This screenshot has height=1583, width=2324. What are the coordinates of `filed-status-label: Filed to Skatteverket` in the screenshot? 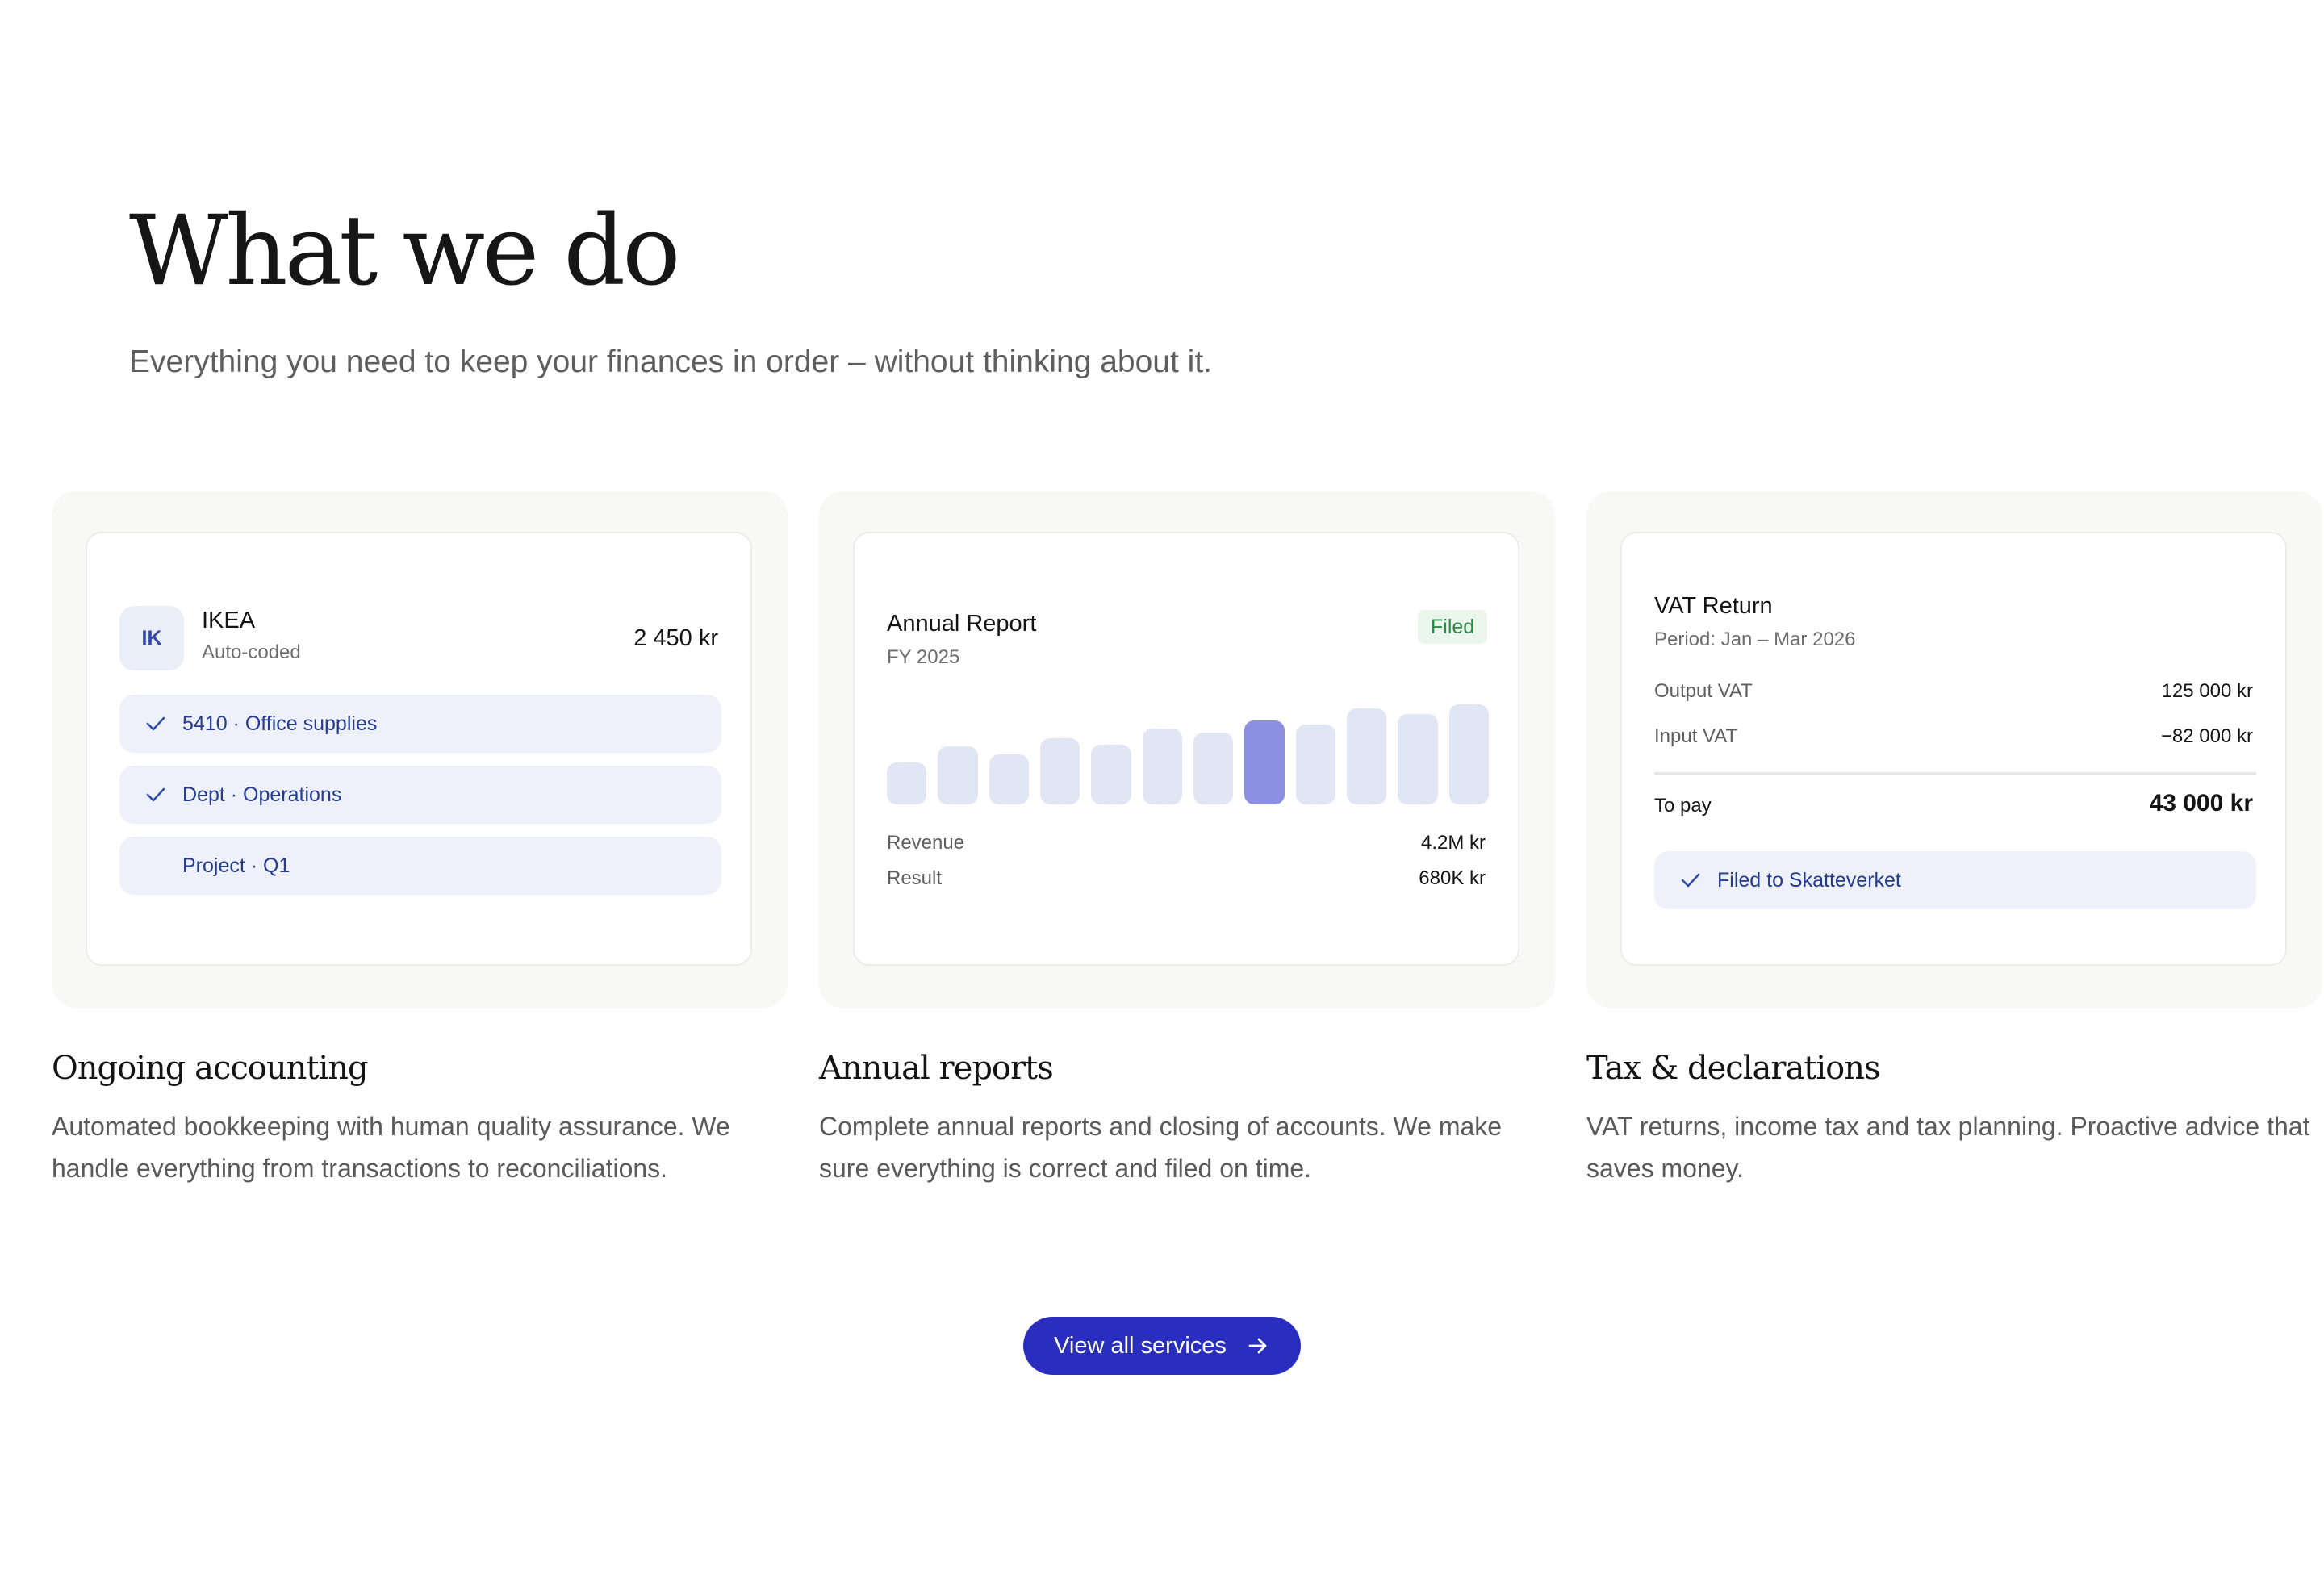 It's located at (1809, 880).